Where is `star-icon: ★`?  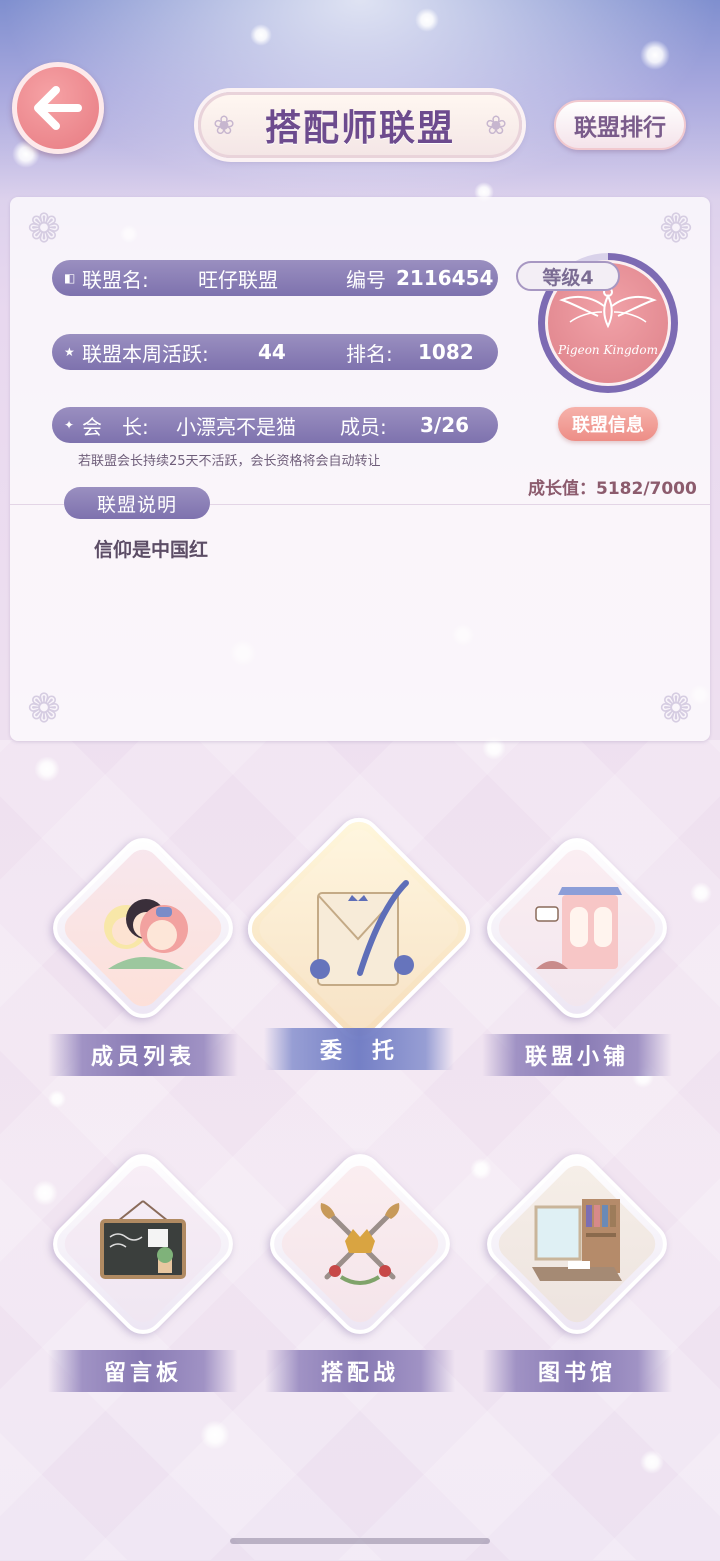 star-icon: ★ is located at coordinates (69, 352).